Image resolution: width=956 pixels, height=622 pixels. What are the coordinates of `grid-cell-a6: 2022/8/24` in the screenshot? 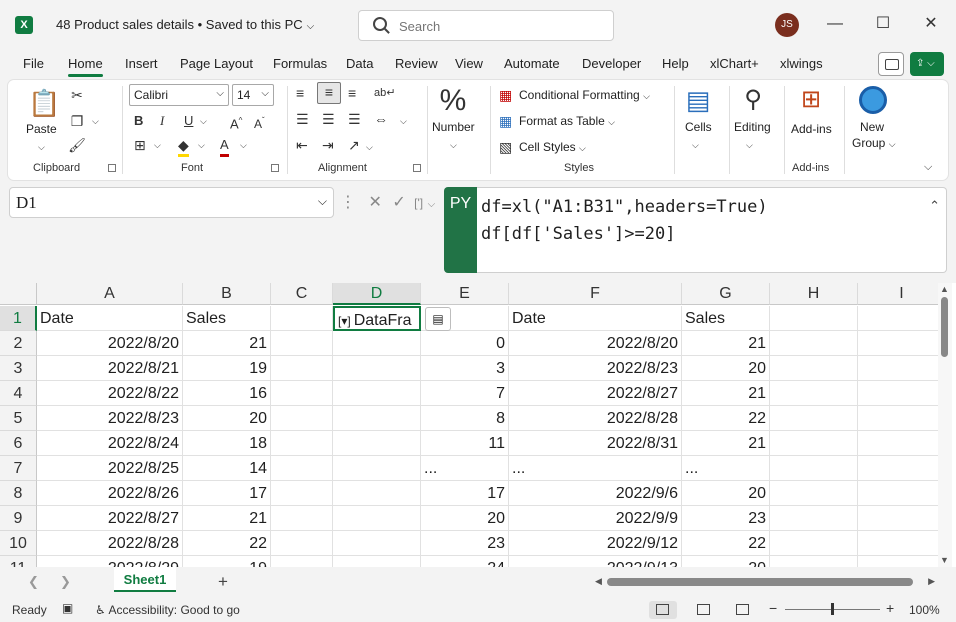 It's located at (110, 443).